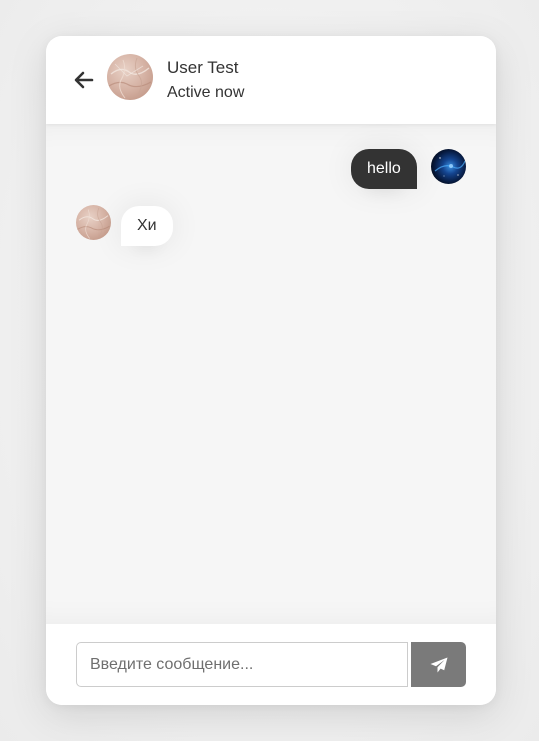 The image size is (539, 741). I want to click on back-button, so click(84, 80).